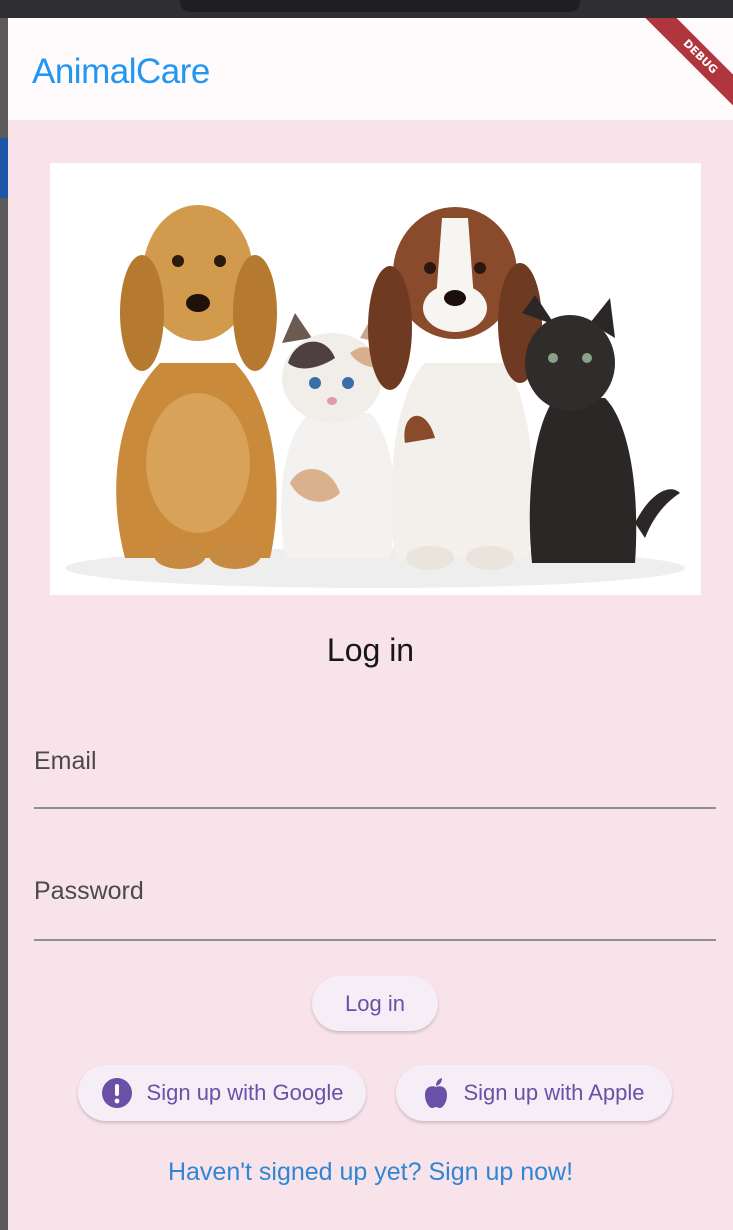  I want to click on google-signup-label: Sign up with Google, so click(245, 1092).